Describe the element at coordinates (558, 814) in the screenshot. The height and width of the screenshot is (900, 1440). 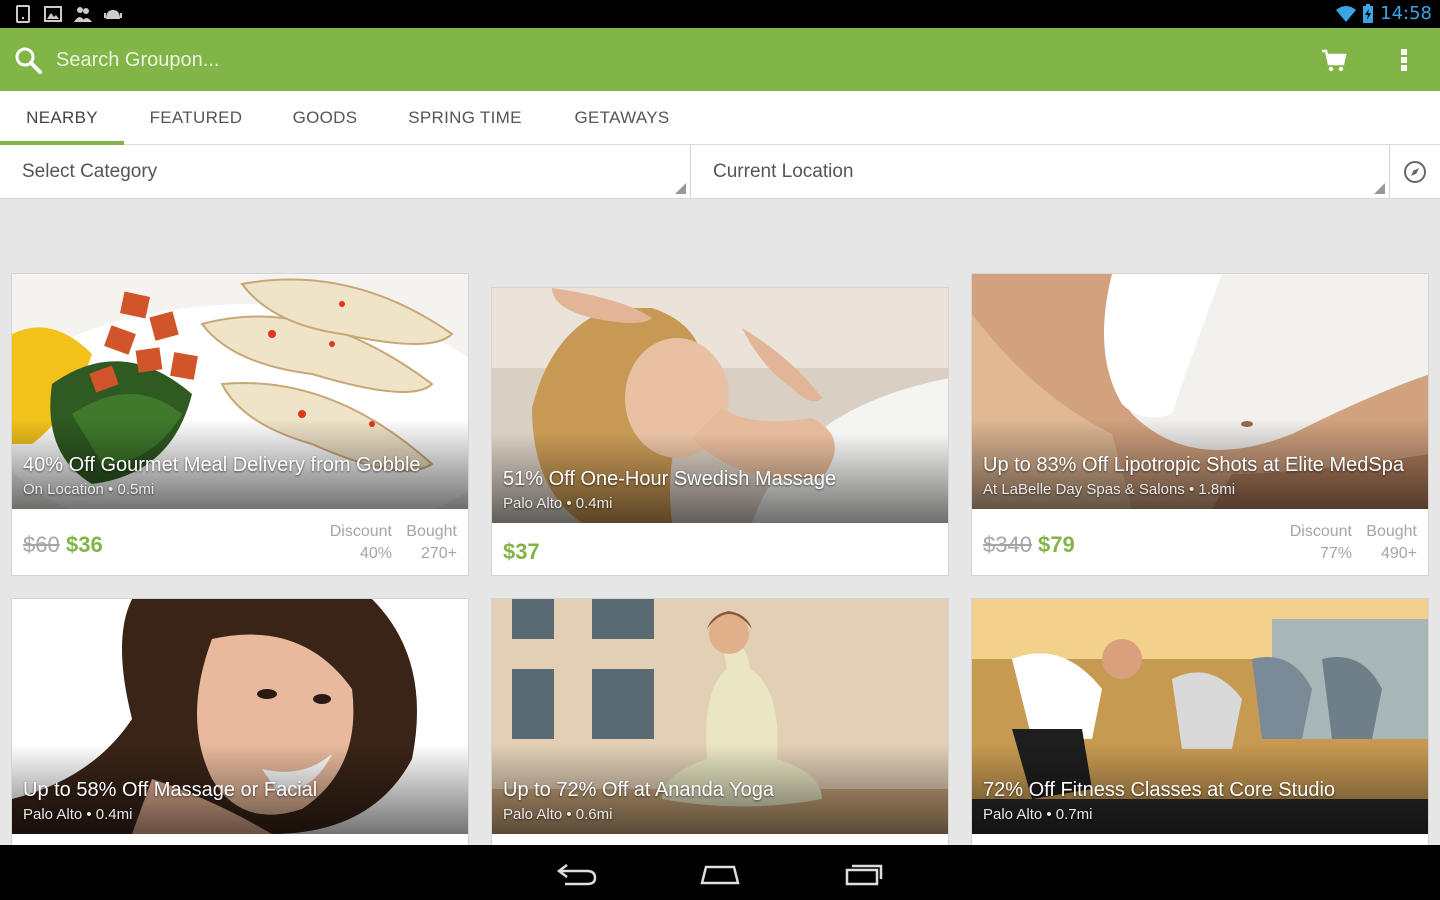
I see `deal-location: Palo Alto • 0.6mi` at that location.